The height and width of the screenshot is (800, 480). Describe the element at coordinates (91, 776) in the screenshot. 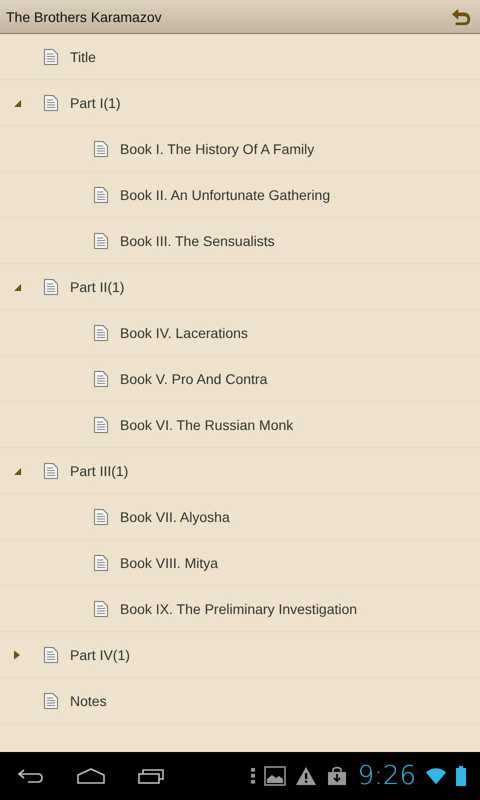

I see `home-icon` at that location.